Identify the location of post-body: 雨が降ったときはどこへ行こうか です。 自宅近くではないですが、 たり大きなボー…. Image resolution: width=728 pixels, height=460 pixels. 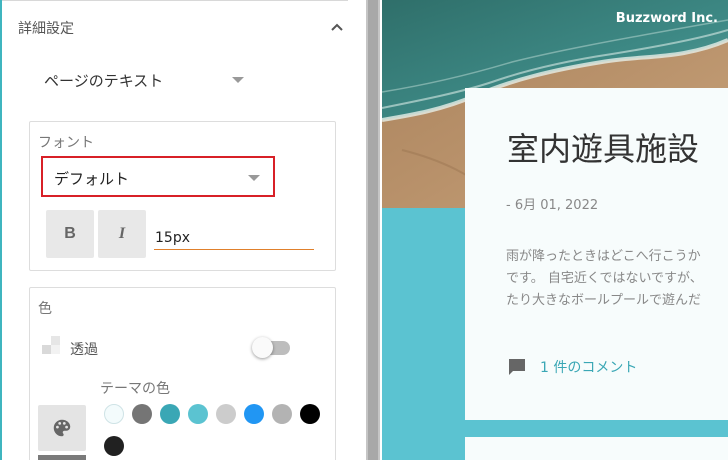
(617, 279).